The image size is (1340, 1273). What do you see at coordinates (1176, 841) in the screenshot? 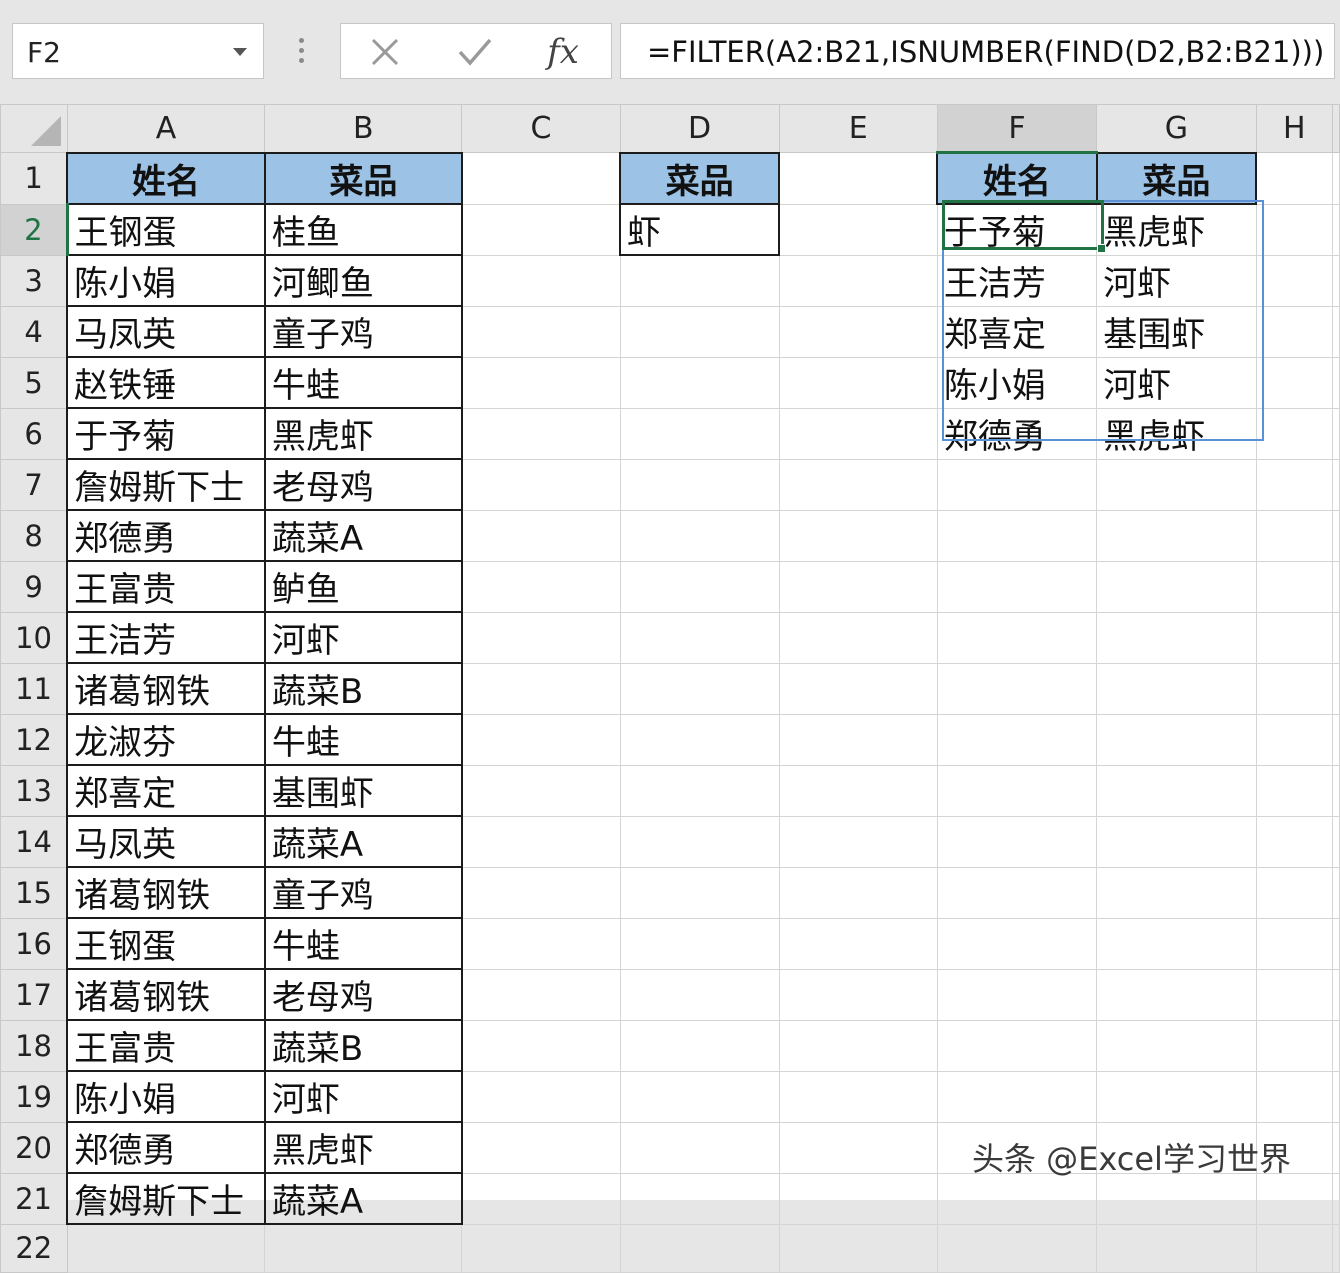
I see `cell-g14` at bounding box center [1176, 841].